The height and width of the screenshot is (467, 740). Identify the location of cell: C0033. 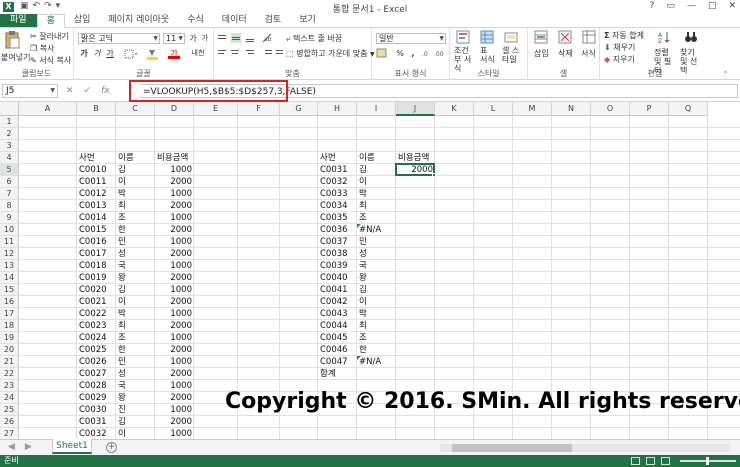
(337, 194).